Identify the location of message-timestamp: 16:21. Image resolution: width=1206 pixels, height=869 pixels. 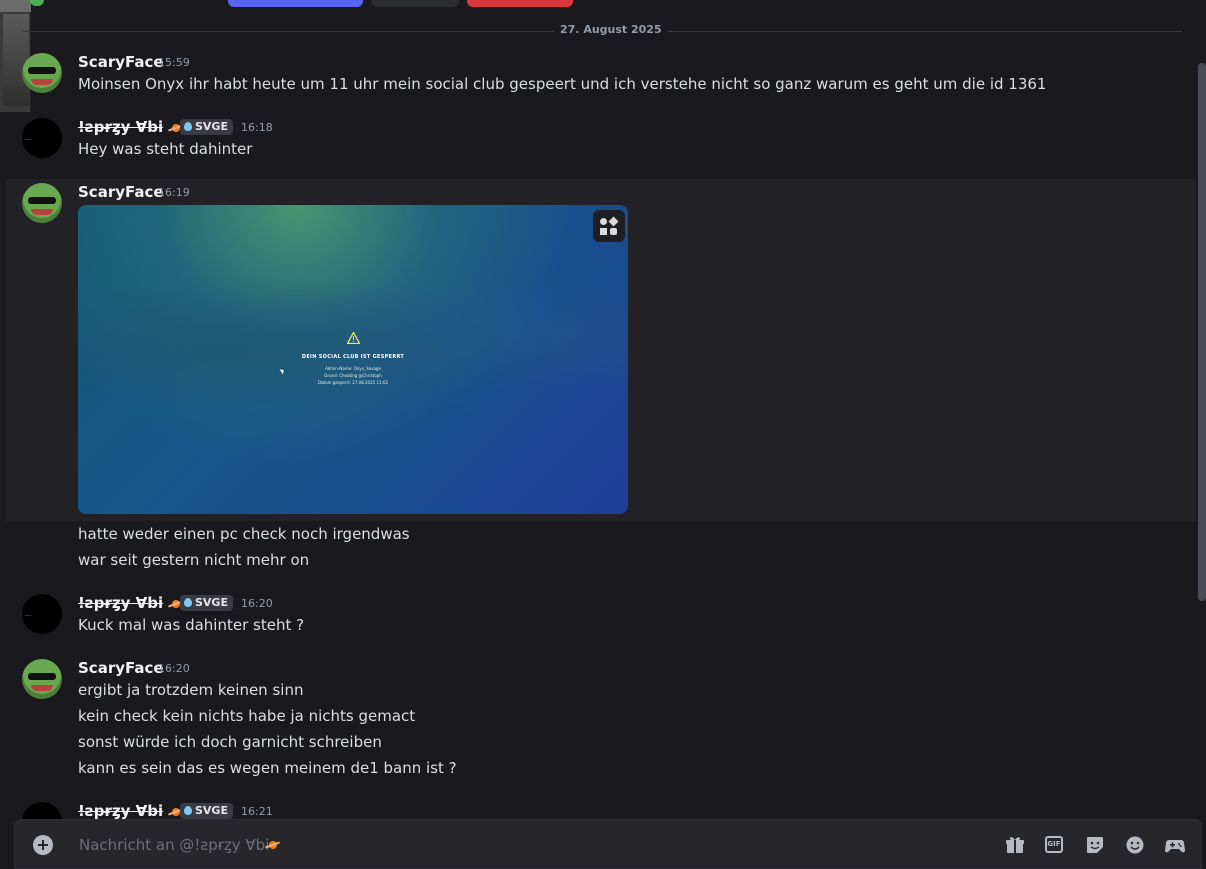
(257, 811).